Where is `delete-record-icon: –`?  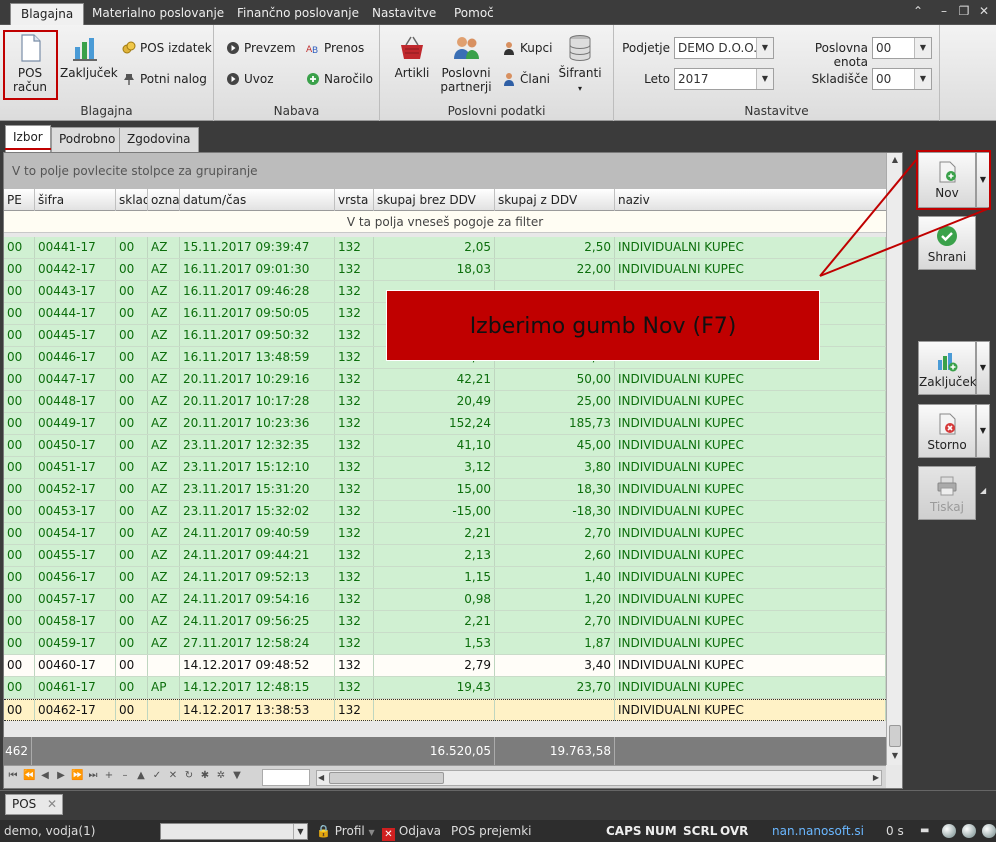
delete-record-icon: – is located at coordinates (125, 775).